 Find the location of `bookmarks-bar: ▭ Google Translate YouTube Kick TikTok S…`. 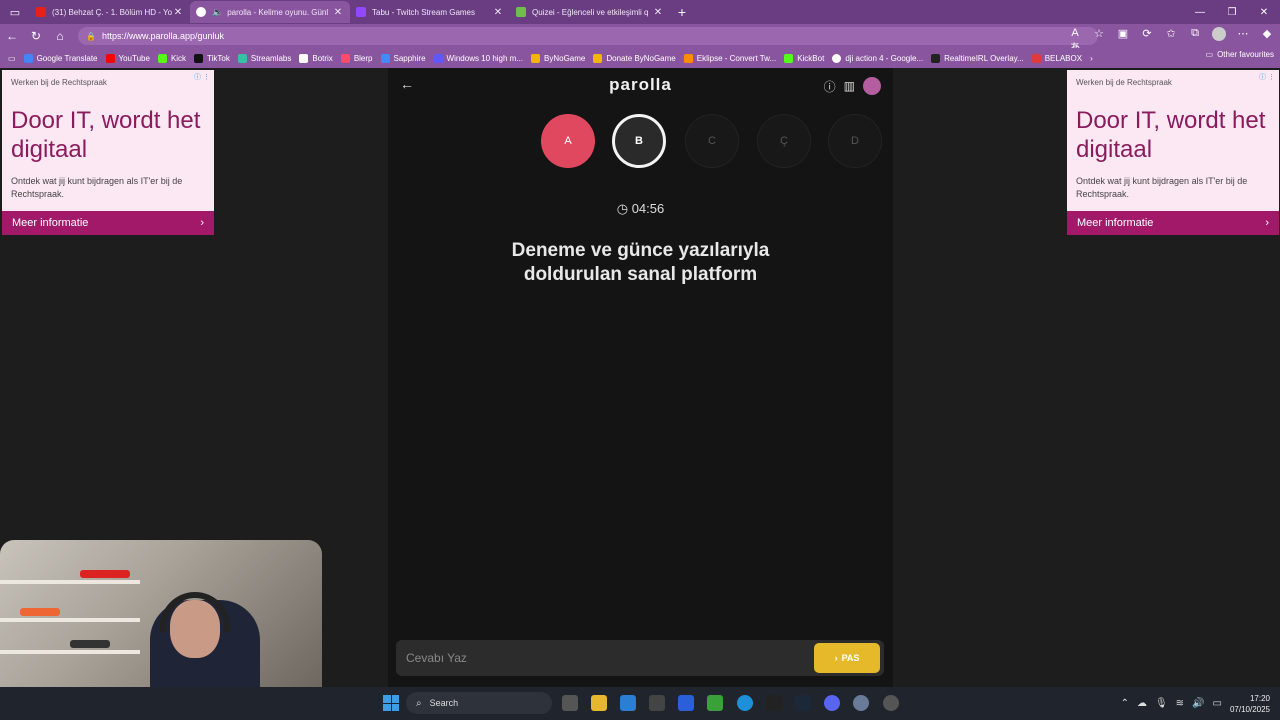

bookmarks-bar: ▭ Google Translate YouTube Kick TikTok S… is located at coordinates (640, 58).